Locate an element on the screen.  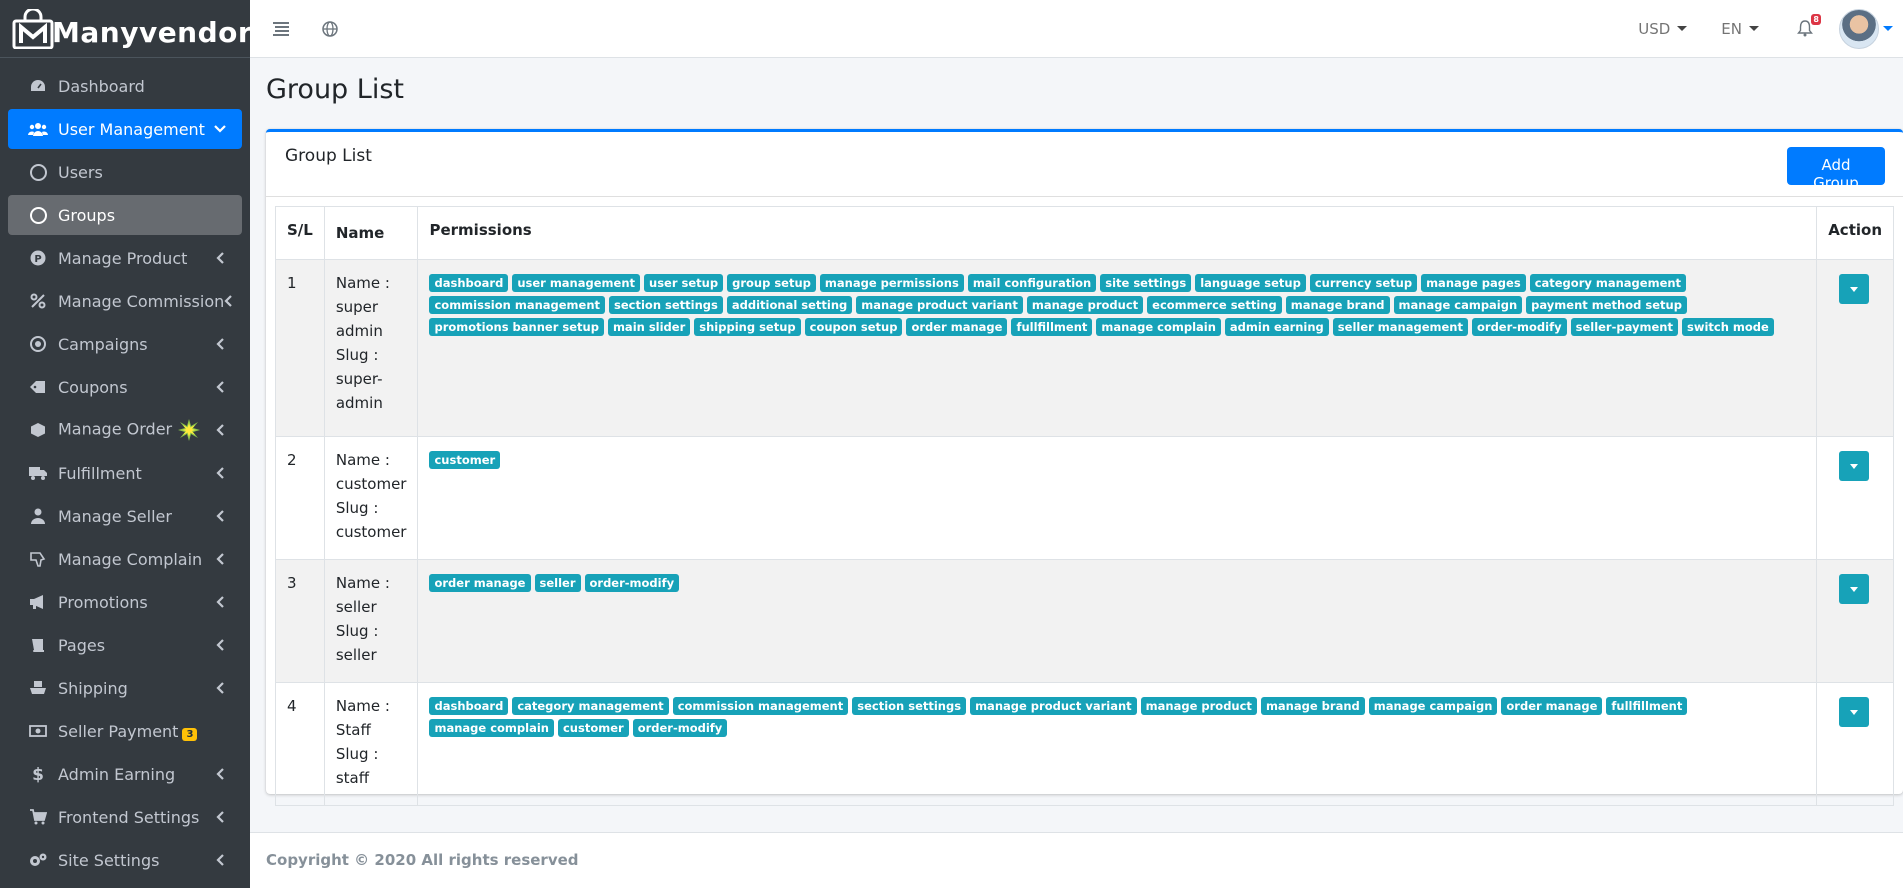
cell-permissions: order manage seller order-modify is located at coordinates (1117, 621).